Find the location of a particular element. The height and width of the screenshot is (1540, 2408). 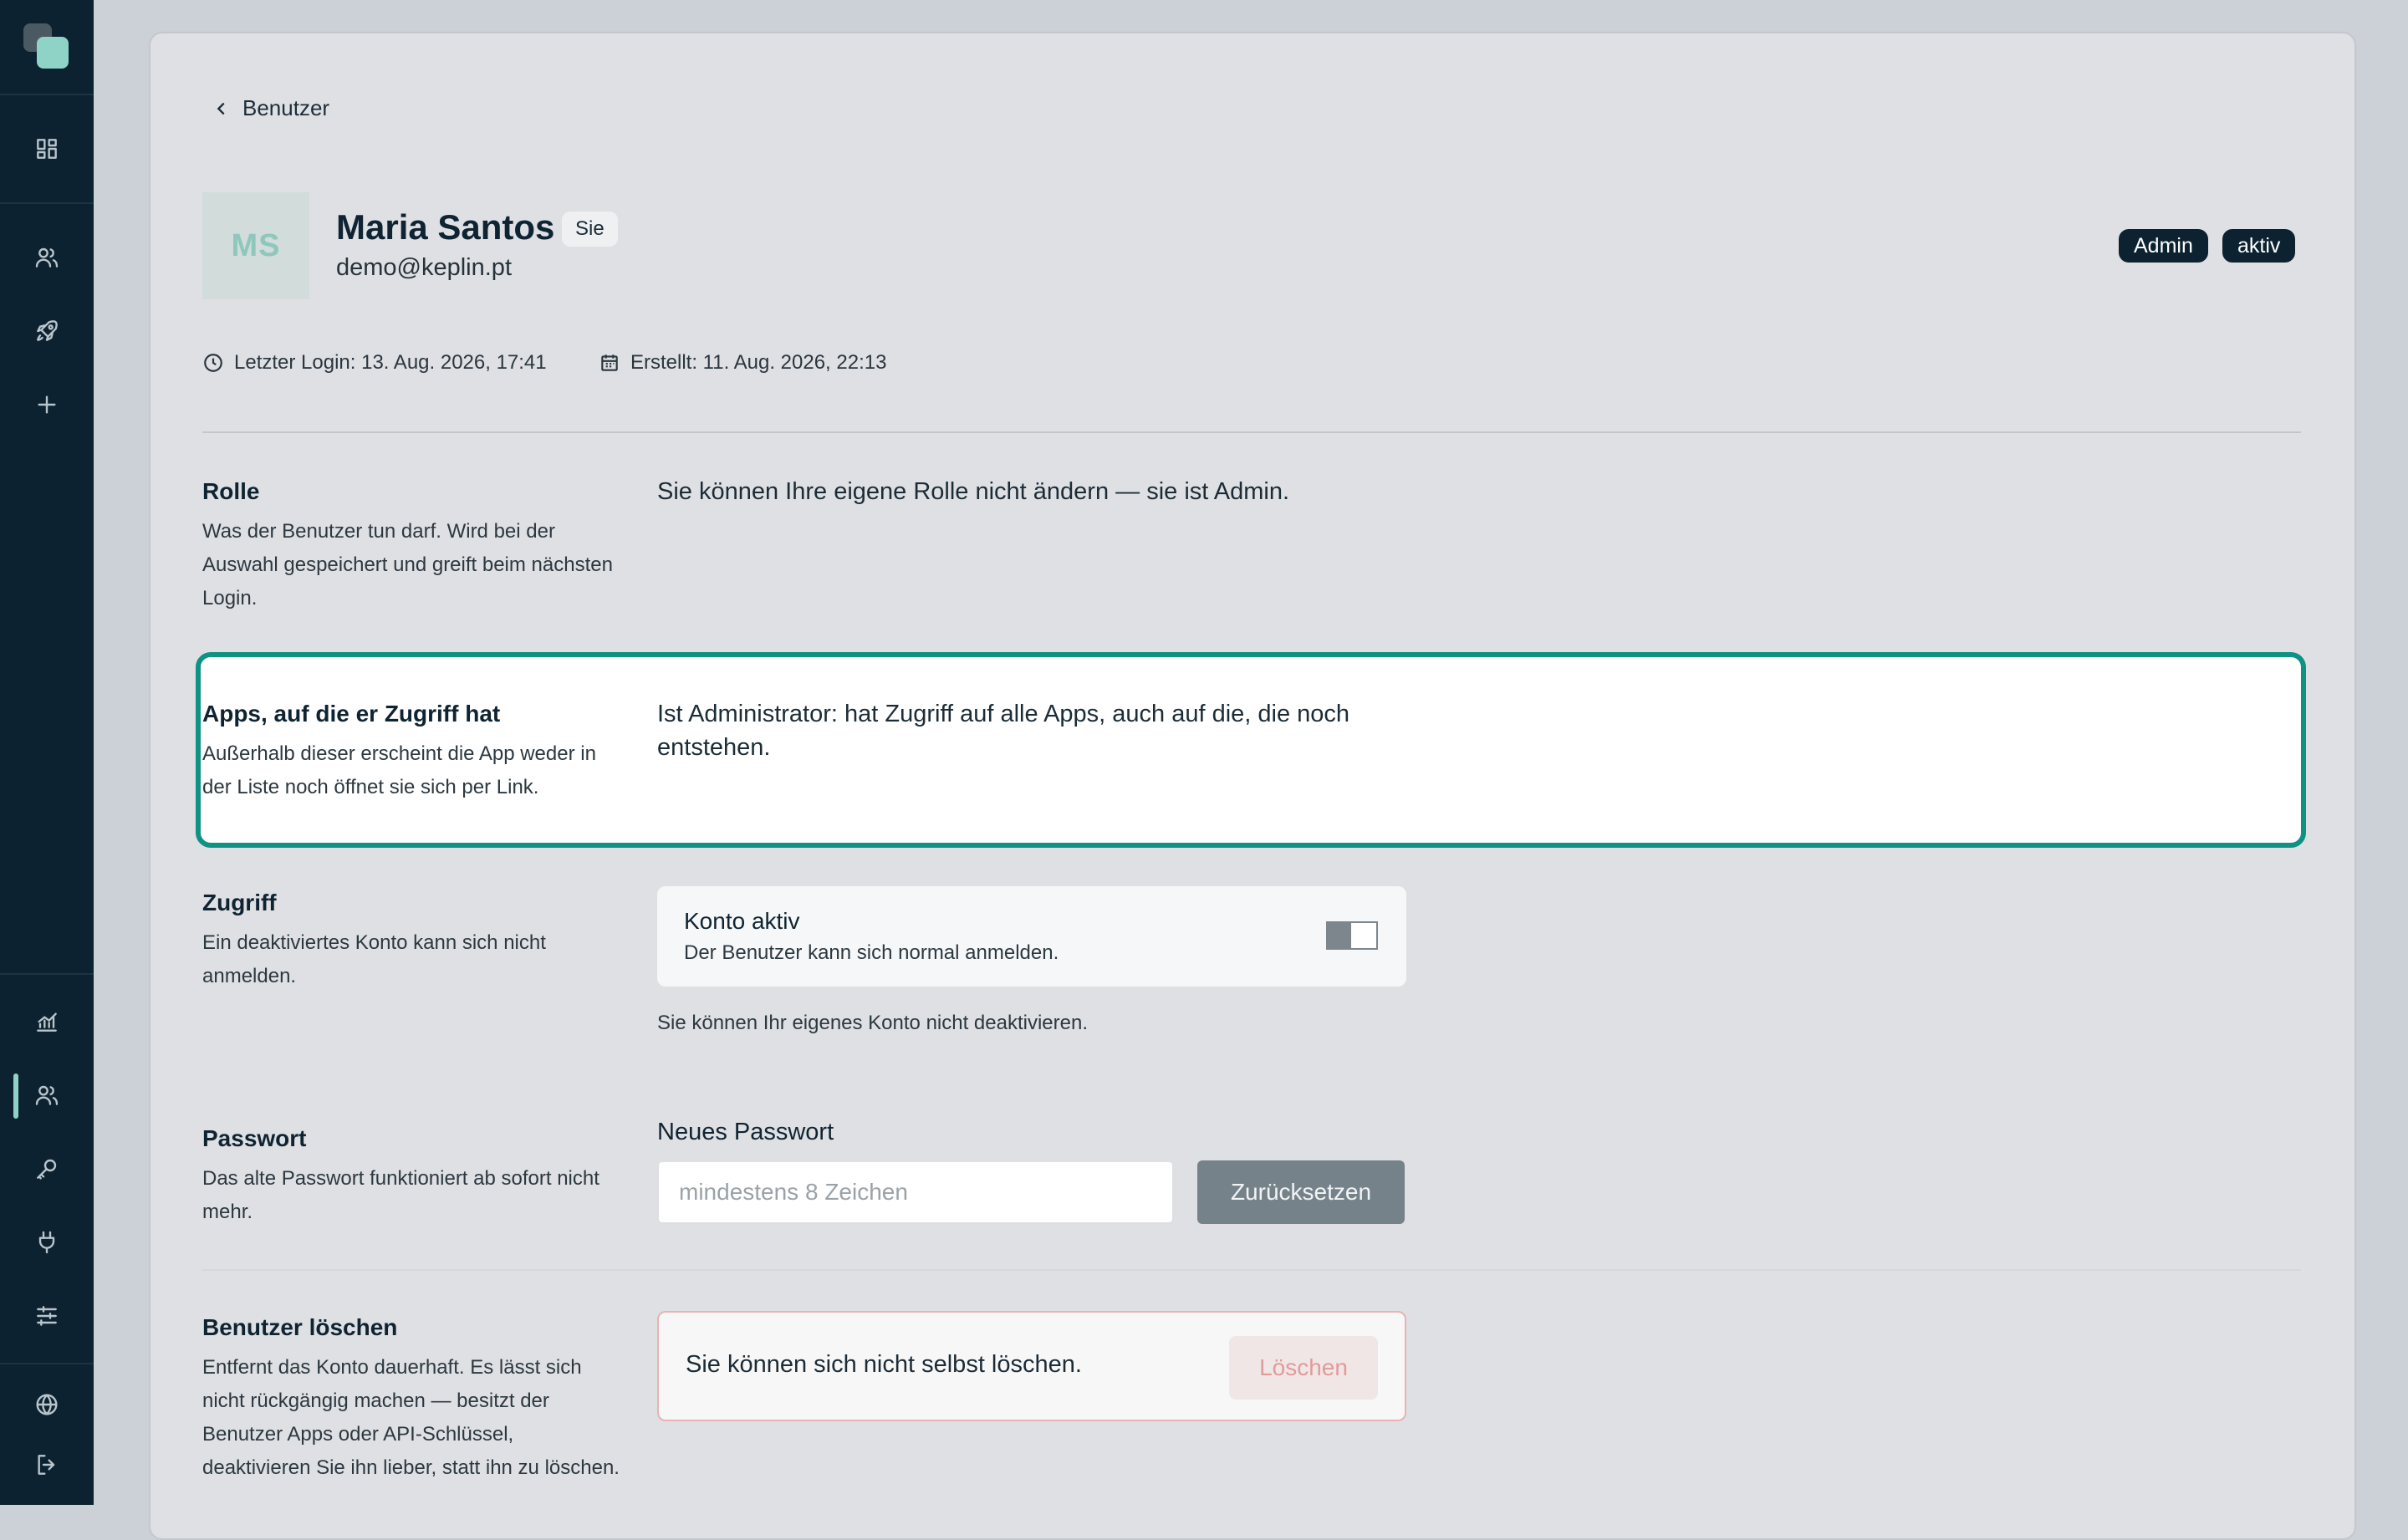

new-password-label: Neues Passwort is located at coordinates (746, 1132).